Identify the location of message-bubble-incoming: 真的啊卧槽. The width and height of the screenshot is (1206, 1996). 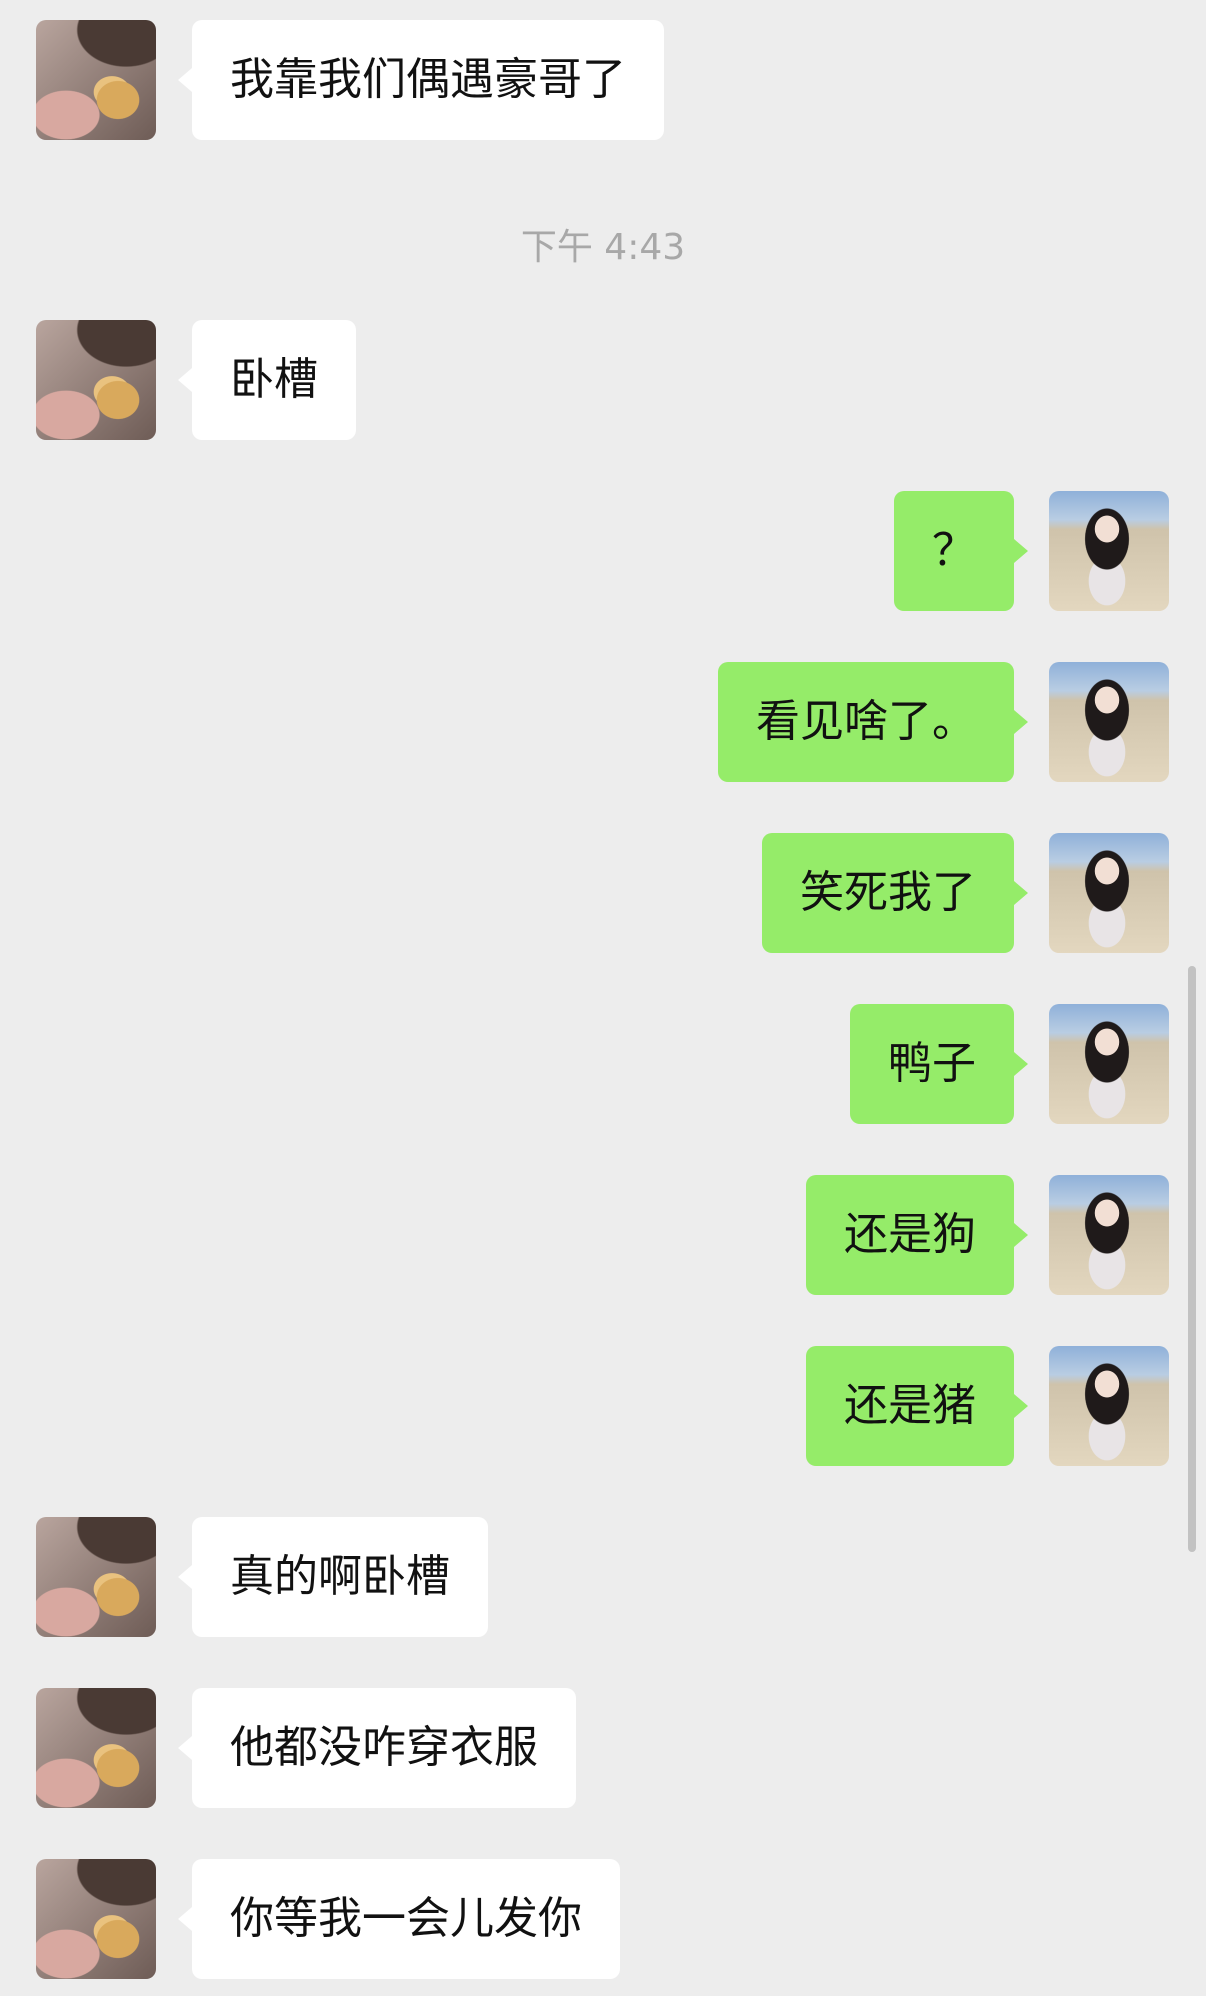
(333, 1577).